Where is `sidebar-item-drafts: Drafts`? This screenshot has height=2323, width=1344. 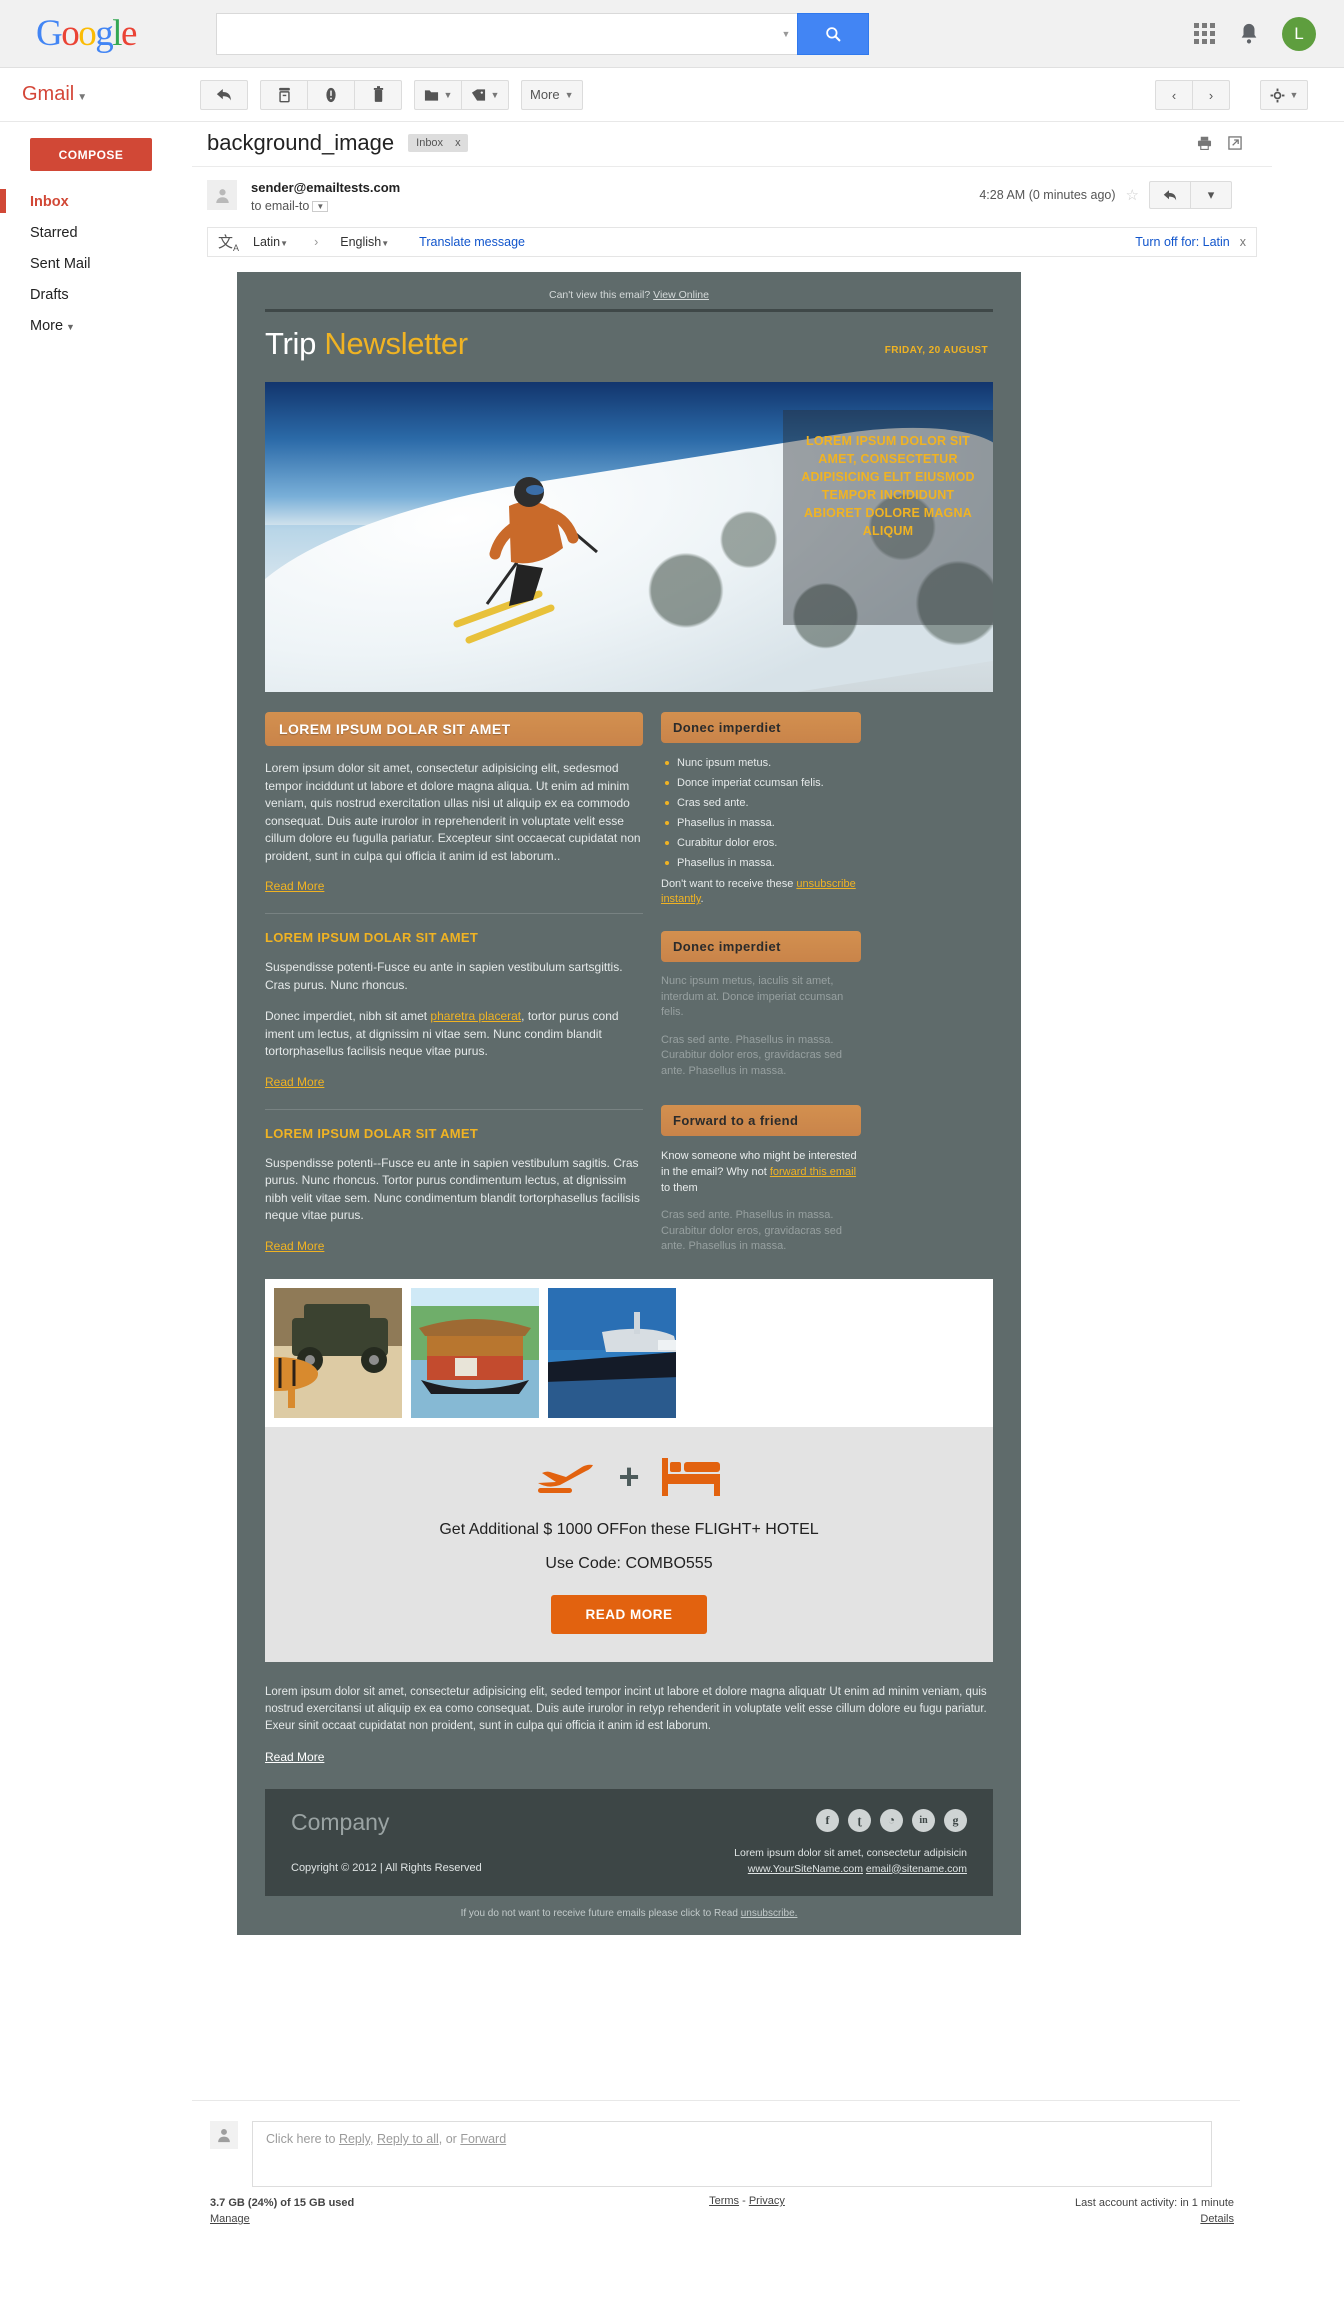 sidebar-item-drafts: Drafts is located at coordinates (96, 295).